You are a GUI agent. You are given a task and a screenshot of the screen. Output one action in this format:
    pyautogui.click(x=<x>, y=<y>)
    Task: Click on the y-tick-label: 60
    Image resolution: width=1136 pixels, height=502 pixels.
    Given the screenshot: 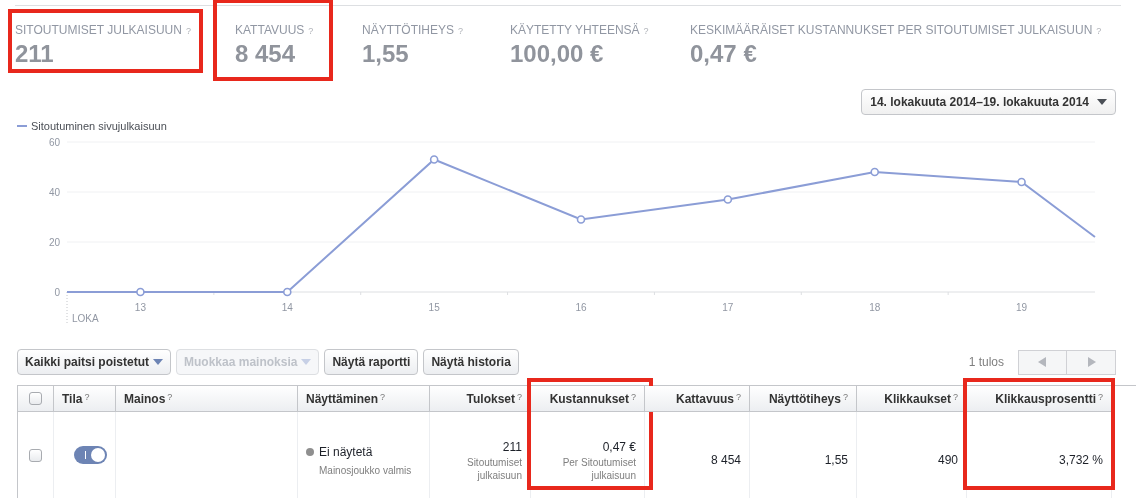 What is the action you would take?
    pyautogui.click(x=54, y=142)
    